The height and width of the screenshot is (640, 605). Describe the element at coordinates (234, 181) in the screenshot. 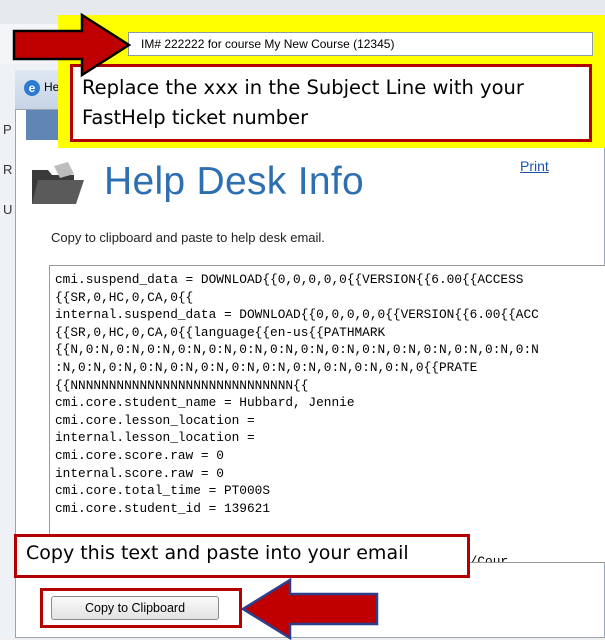

I see `page-title: Help Desk Info` at that location.